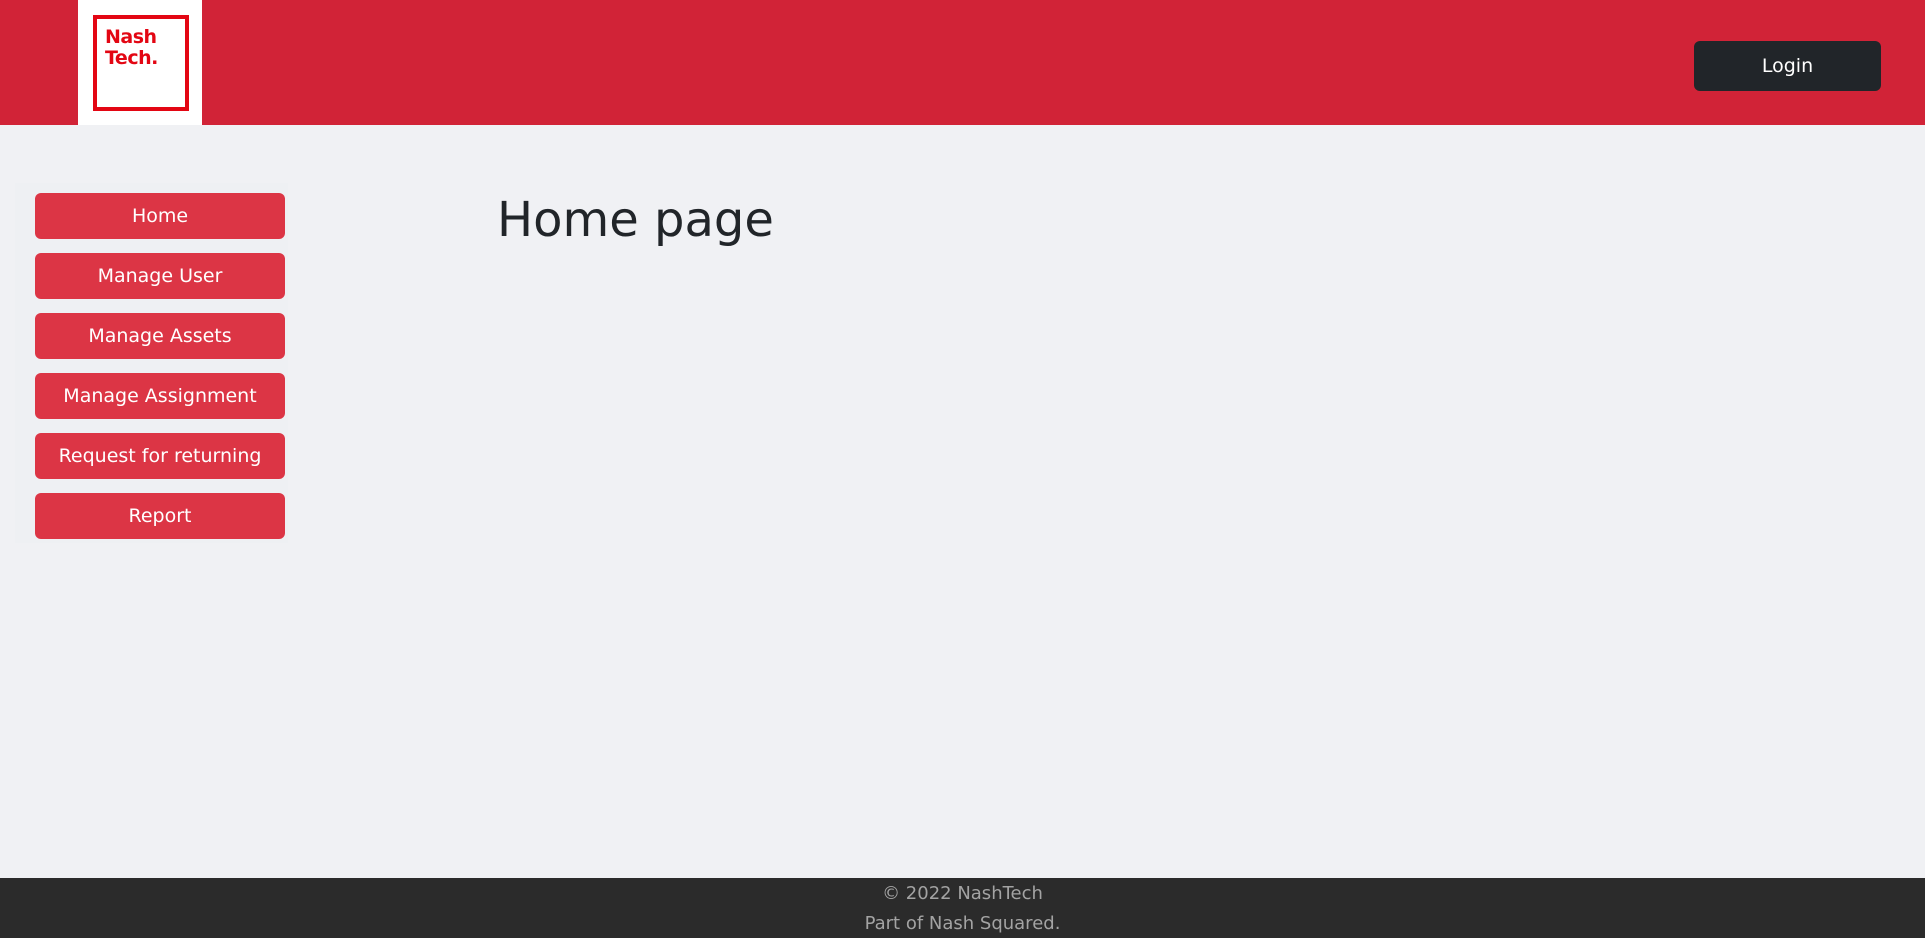 The height and width of the screenshot is (938, 1925). I want to click on sidebar-item-report: Report, so click(160, 516).